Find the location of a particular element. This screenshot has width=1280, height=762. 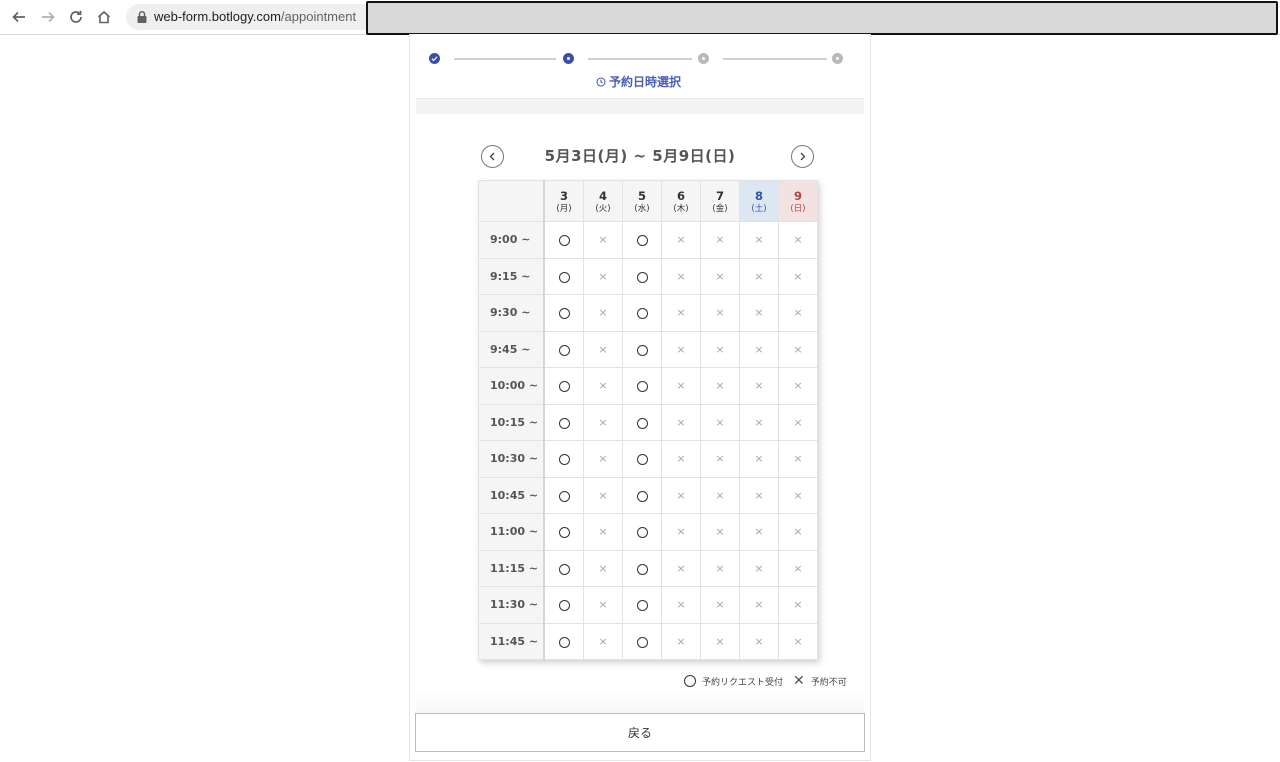

chevron-left-icon is located at coordinates (492, 156).